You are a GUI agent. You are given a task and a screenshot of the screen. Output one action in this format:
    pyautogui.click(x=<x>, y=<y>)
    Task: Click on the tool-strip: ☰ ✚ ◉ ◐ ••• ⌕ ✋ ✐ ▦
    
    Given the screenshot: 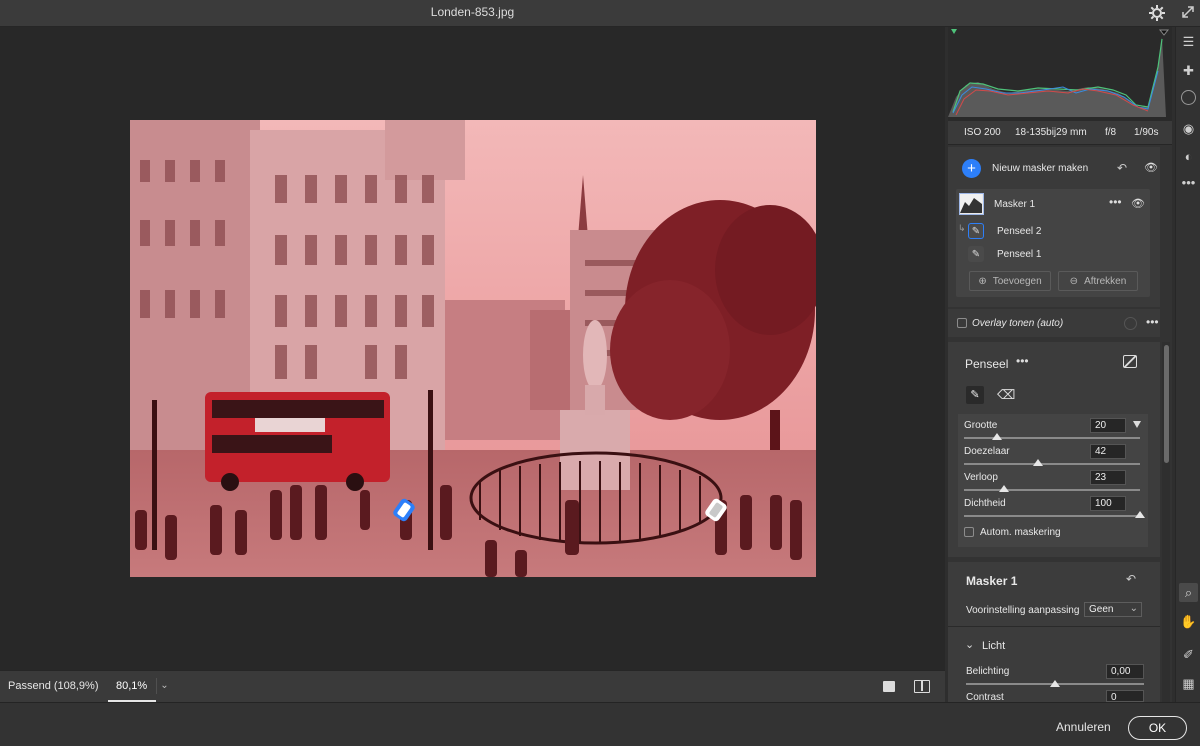 What is the action you would take?
    pyautogui.click(x=1187, y=364)
    